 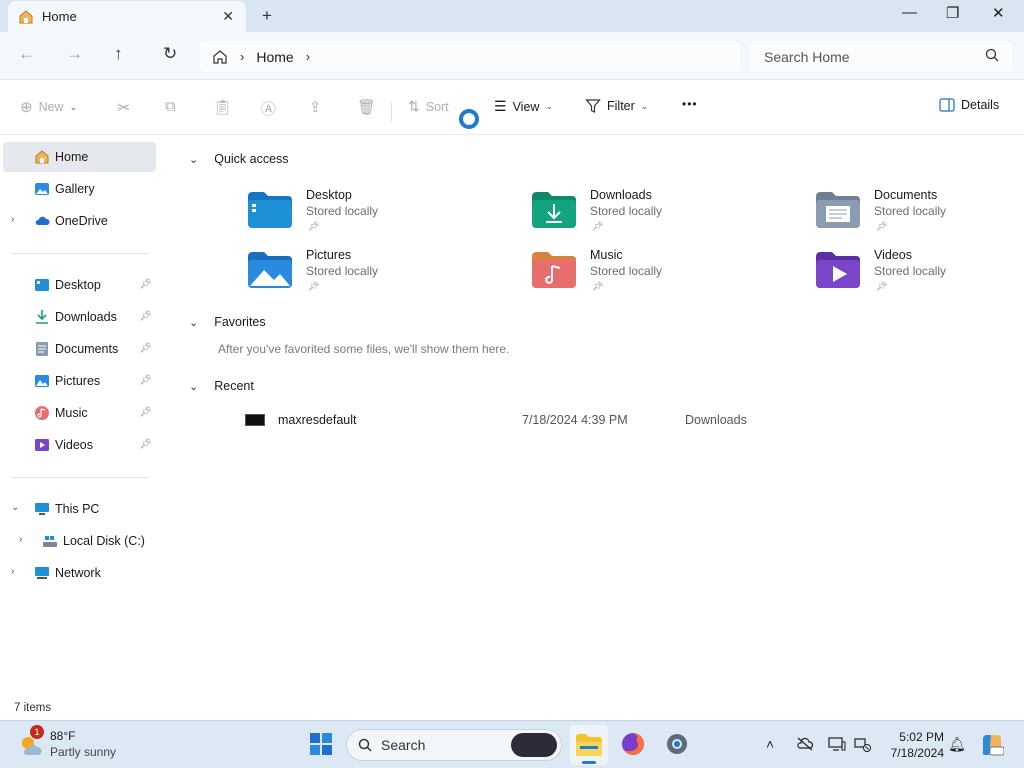 What do you see at coordinates (118, 54) in the screenshot?
I see `up-button: ↑` at bounding box center [118, 54].